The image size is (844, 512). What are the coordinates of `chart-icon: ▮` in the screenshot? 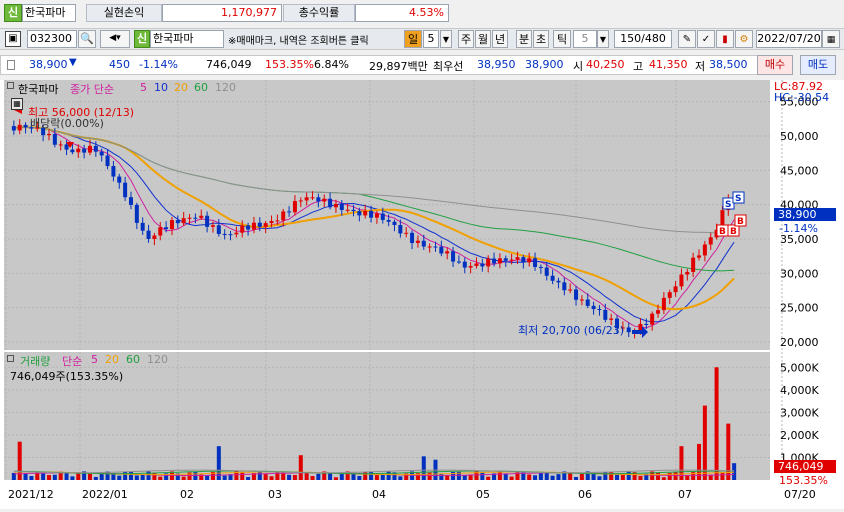 It's located at (725, 39).